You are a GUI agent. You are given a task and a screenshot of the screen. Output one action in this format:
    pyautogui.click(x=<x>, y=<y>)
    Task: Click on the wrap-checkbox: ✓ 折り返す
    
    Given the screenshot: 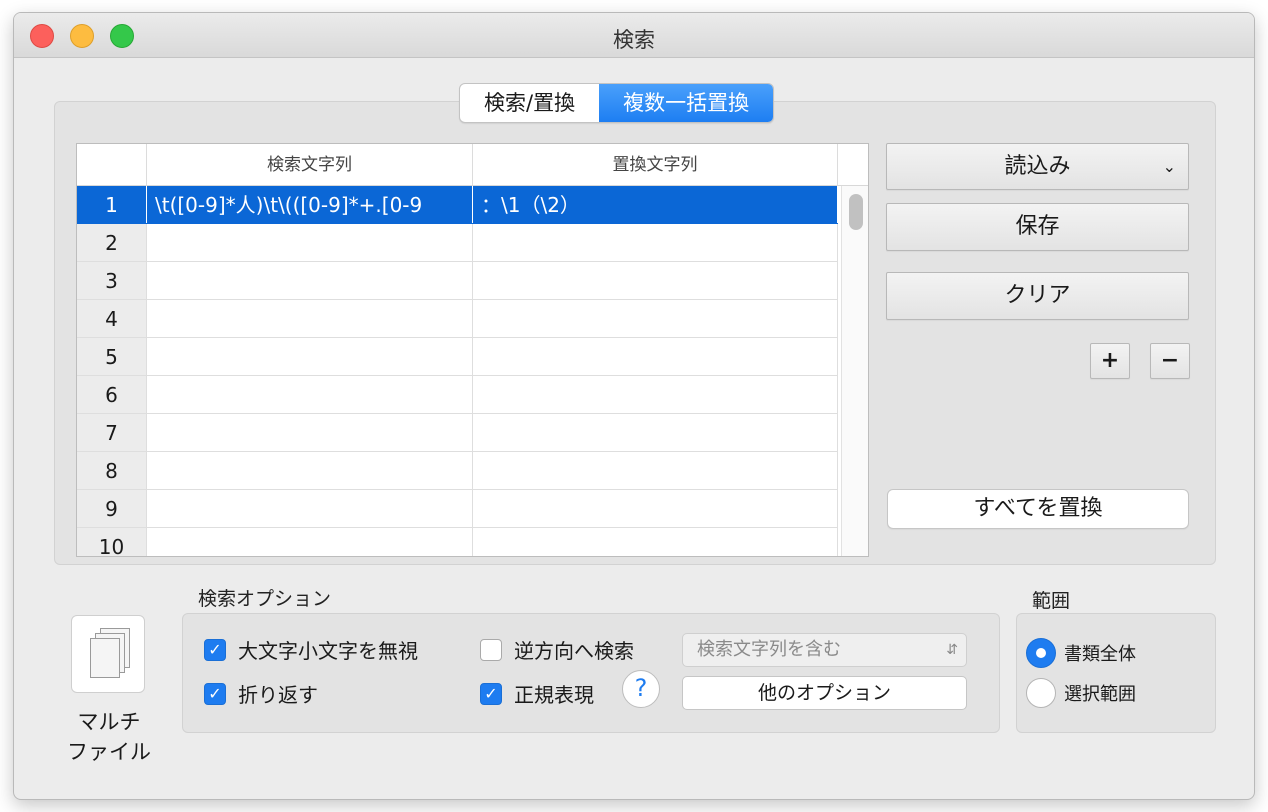 What is the action you would take?
    pyautogui.click(x=261, y=693)
    